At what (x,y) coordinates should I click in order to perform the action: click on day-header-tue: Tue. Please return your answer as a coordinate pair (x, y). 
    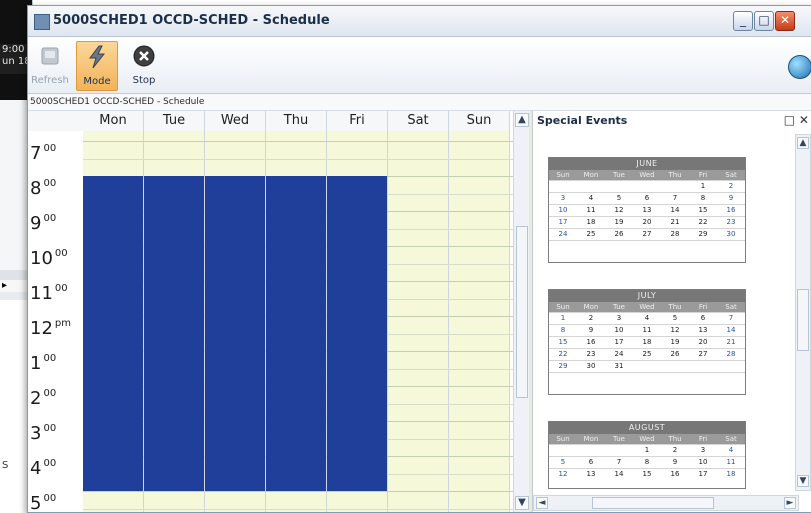
    Looking at the image, I should click on (174, 121).